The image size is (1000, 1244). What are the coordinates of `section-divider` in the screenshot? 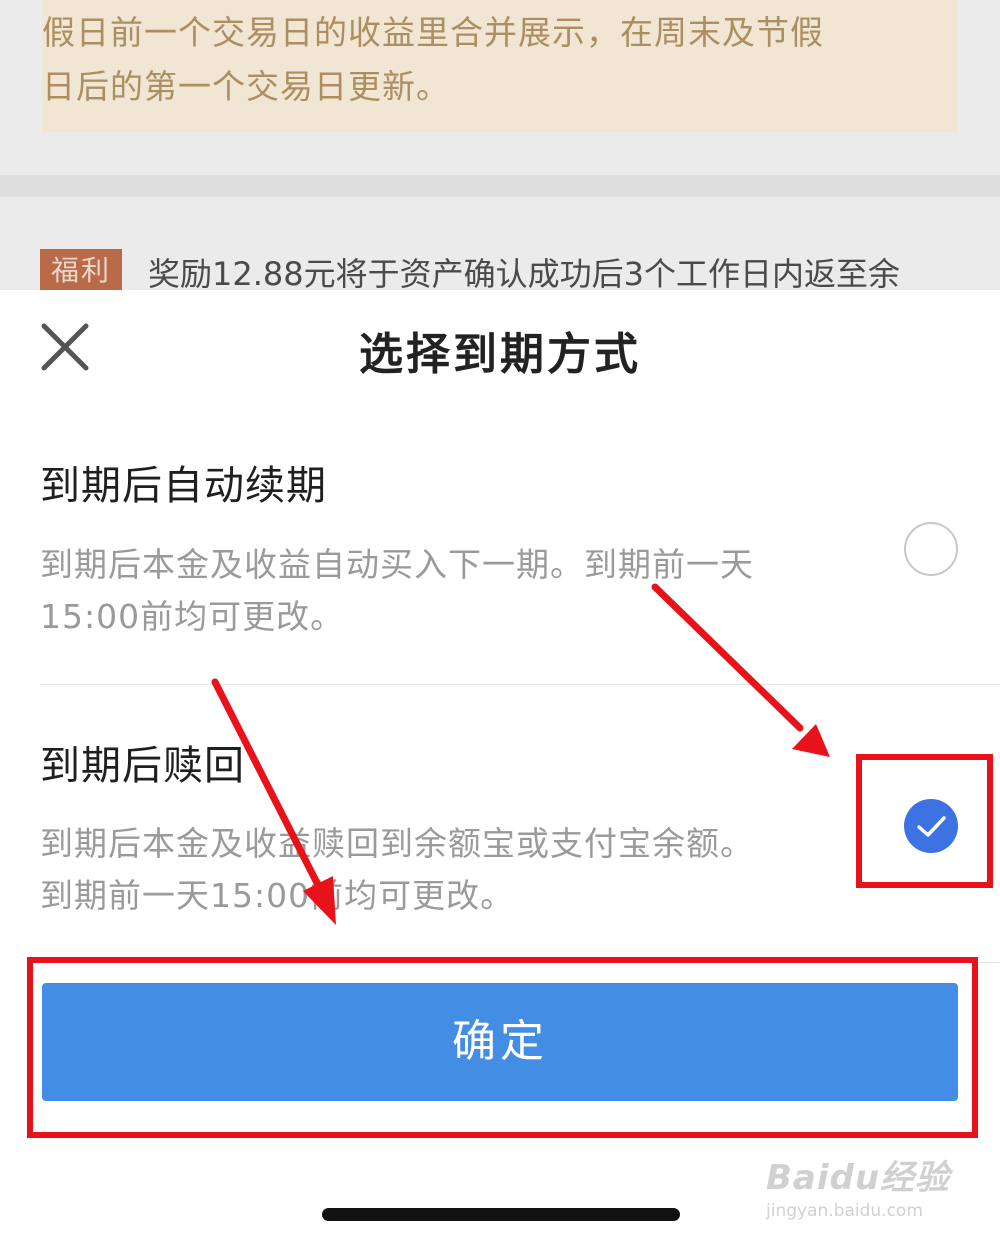 It's located at (500, 186).